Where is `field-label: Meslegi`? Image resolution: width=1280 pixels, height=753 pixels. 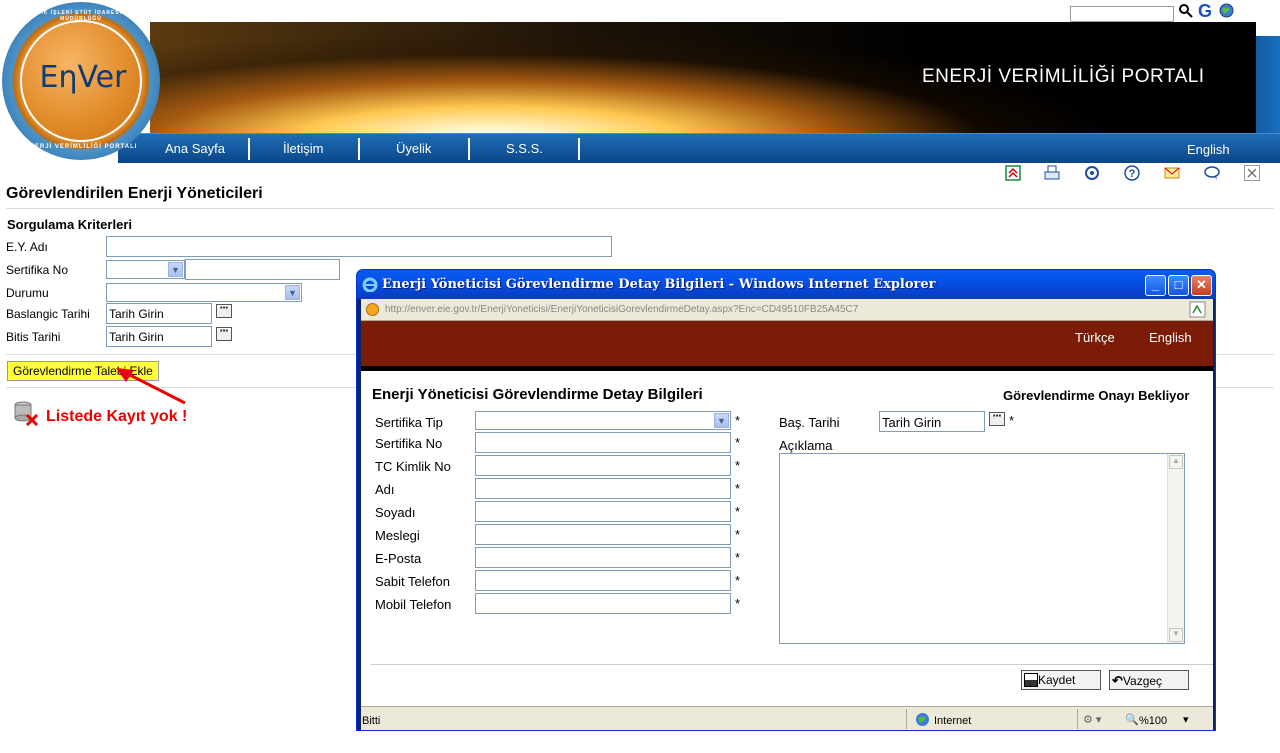 field-label: Meslegi is located at coordinates (397, 535).